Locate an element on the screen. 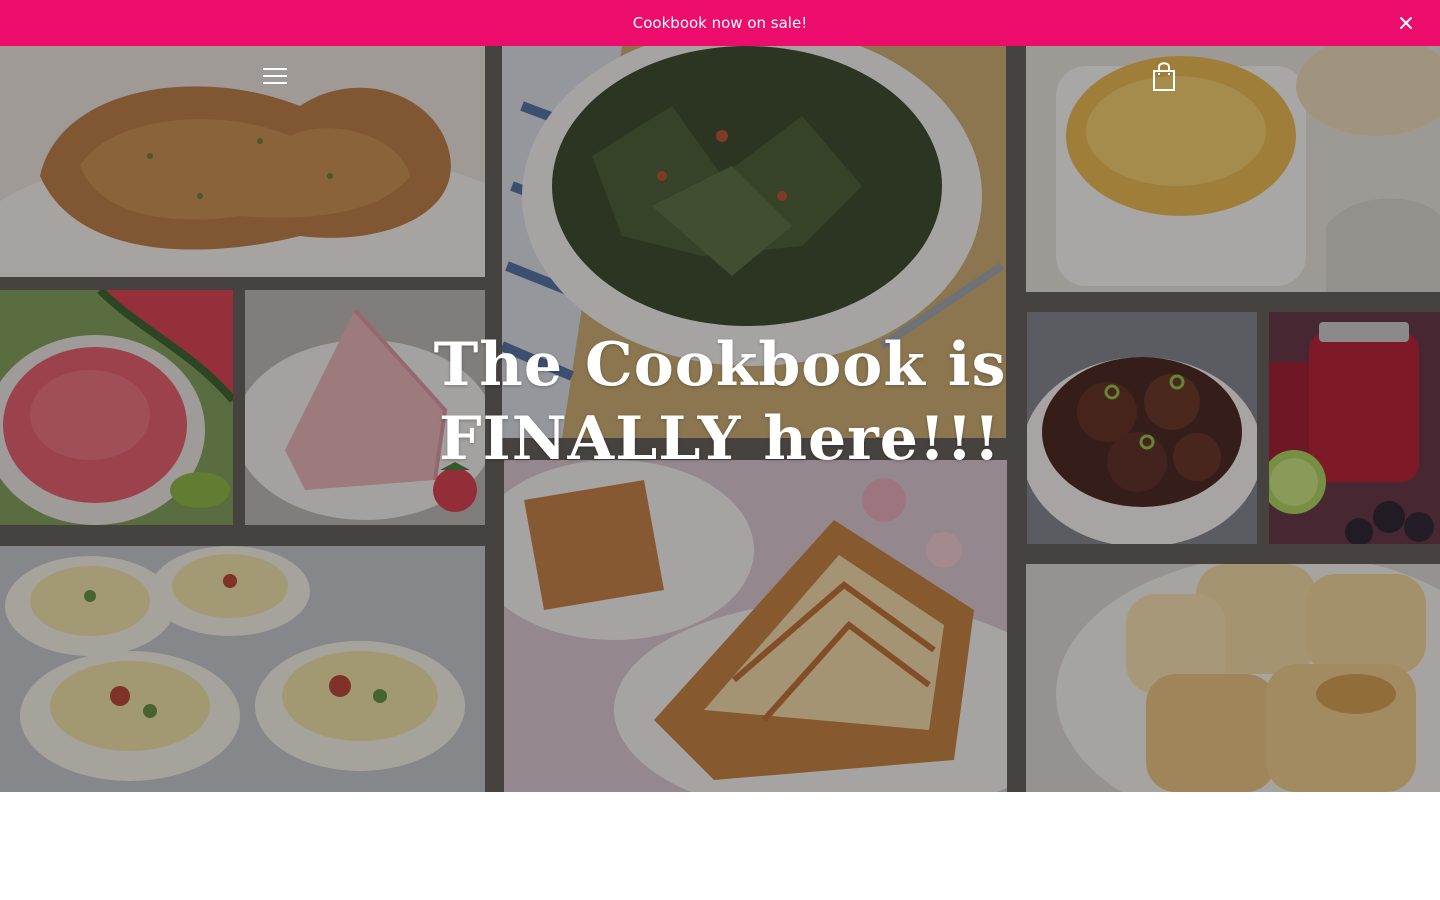 This screenshot has width=1440, height=900. shopping-bag-icon is located at coordinates (1164, 76).